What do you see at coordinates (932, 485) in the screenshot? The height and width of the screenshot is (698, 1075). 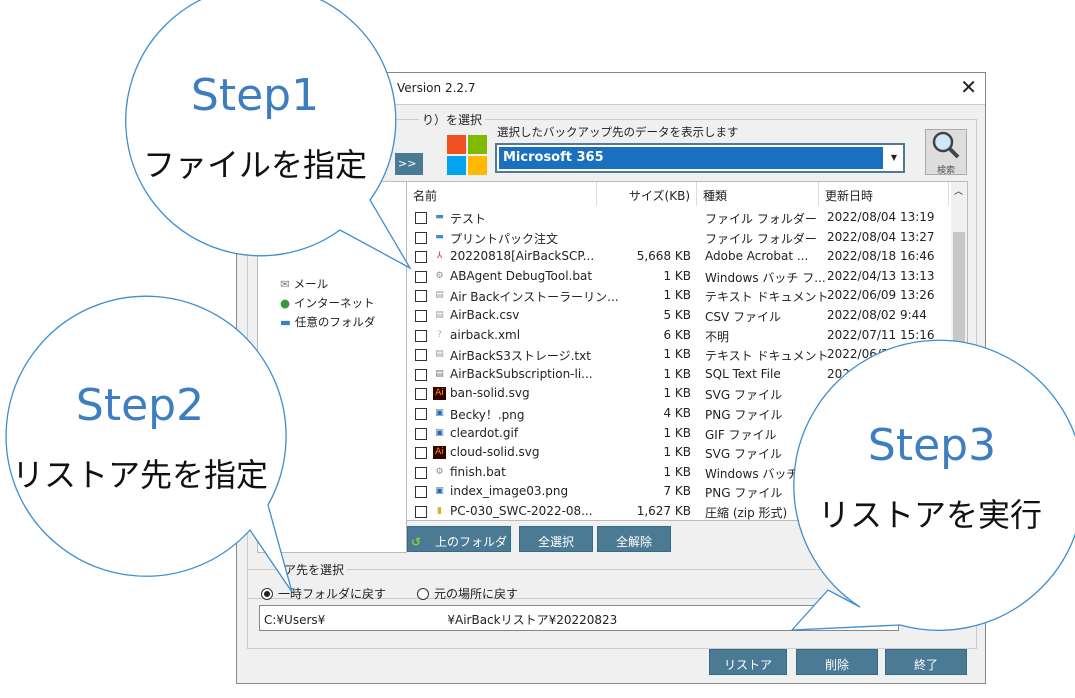 I see `callout-bubble-step3` at bounding box center [932, 485].